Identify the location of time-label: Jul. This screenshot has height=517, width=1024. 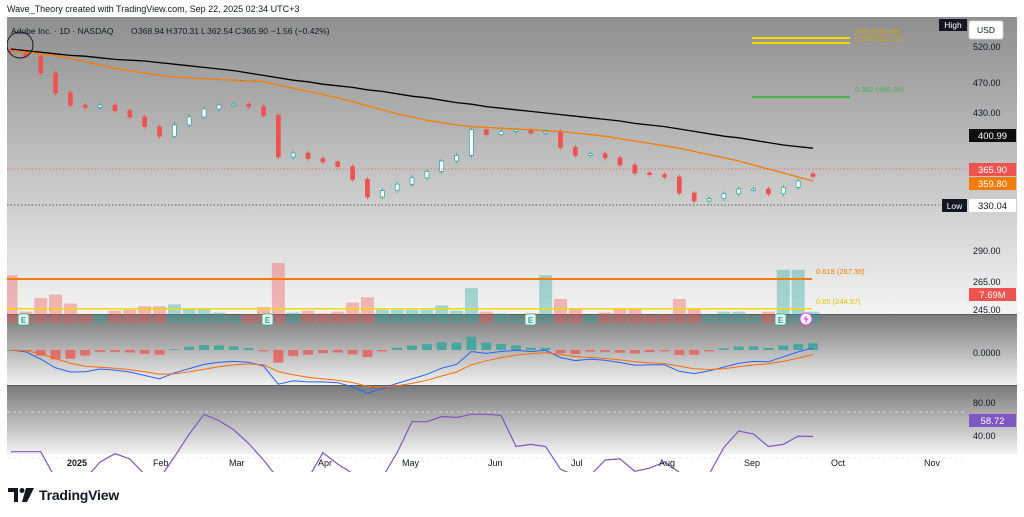
(577, 463).